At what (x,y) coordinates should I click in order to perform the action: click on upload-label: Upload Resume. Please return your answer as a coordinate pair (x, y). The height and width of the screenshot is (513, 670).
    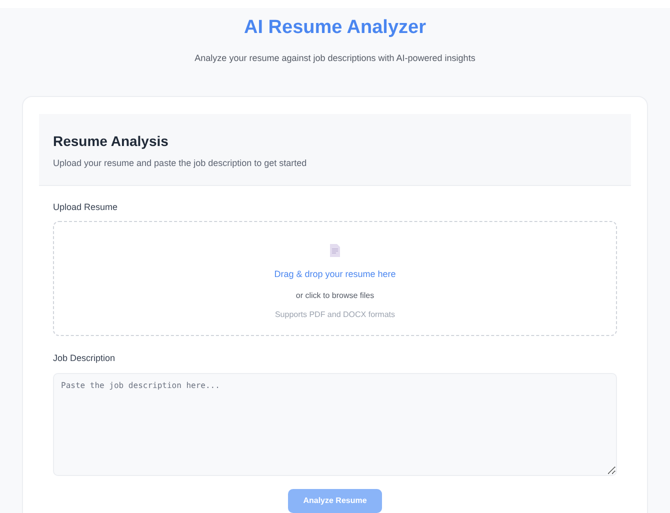
    Looking at the image, I should click on (86, 207).